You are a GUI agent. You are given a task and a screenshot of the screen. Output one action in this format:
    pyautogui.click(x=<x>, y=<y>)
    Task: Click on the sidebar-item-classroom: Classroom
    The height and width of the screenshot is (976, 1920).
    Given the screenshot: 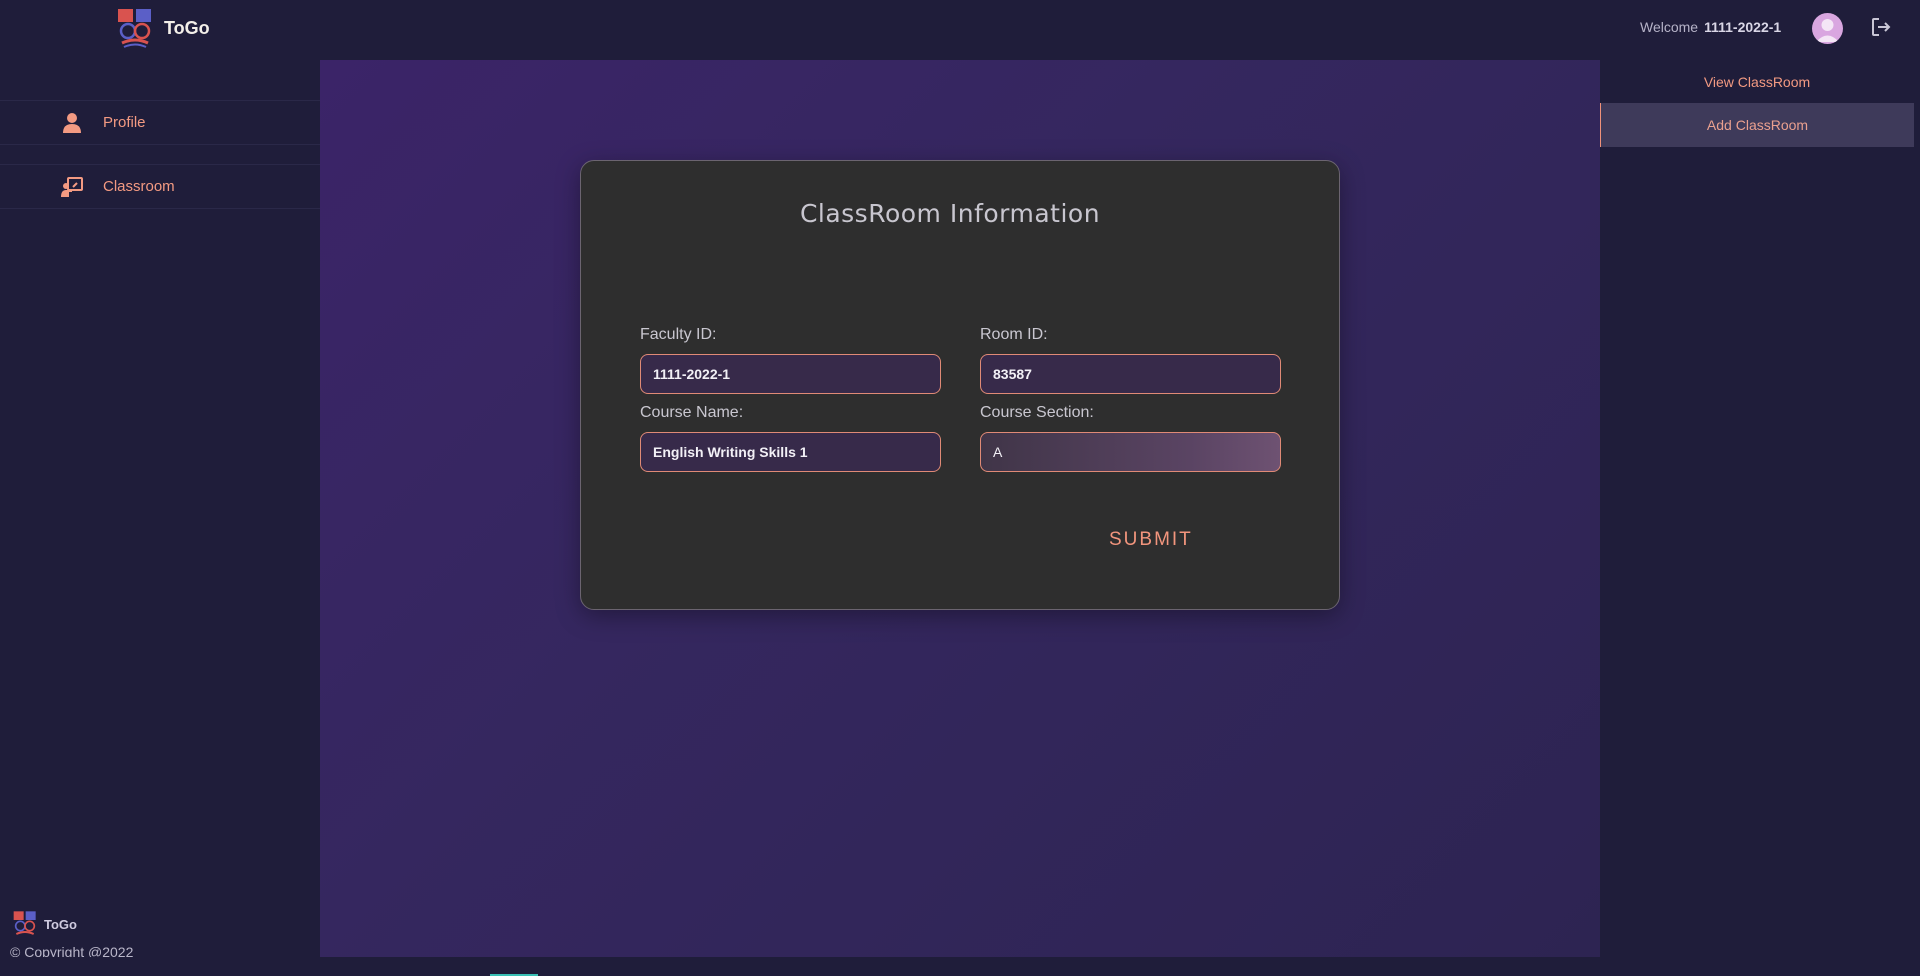 What is the action you would take?
    pyautogui.click(x=160, y=186)
    